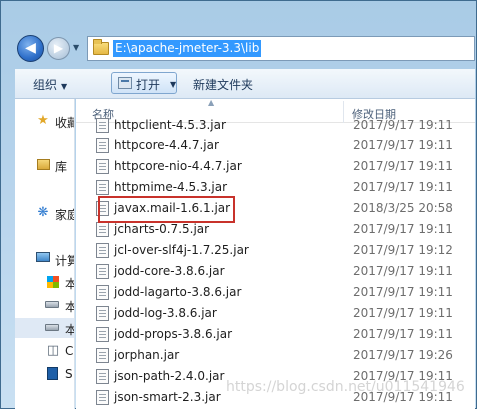  I want to click on sidebar-item-favorites: ★ 收藏, so click(44, 121).